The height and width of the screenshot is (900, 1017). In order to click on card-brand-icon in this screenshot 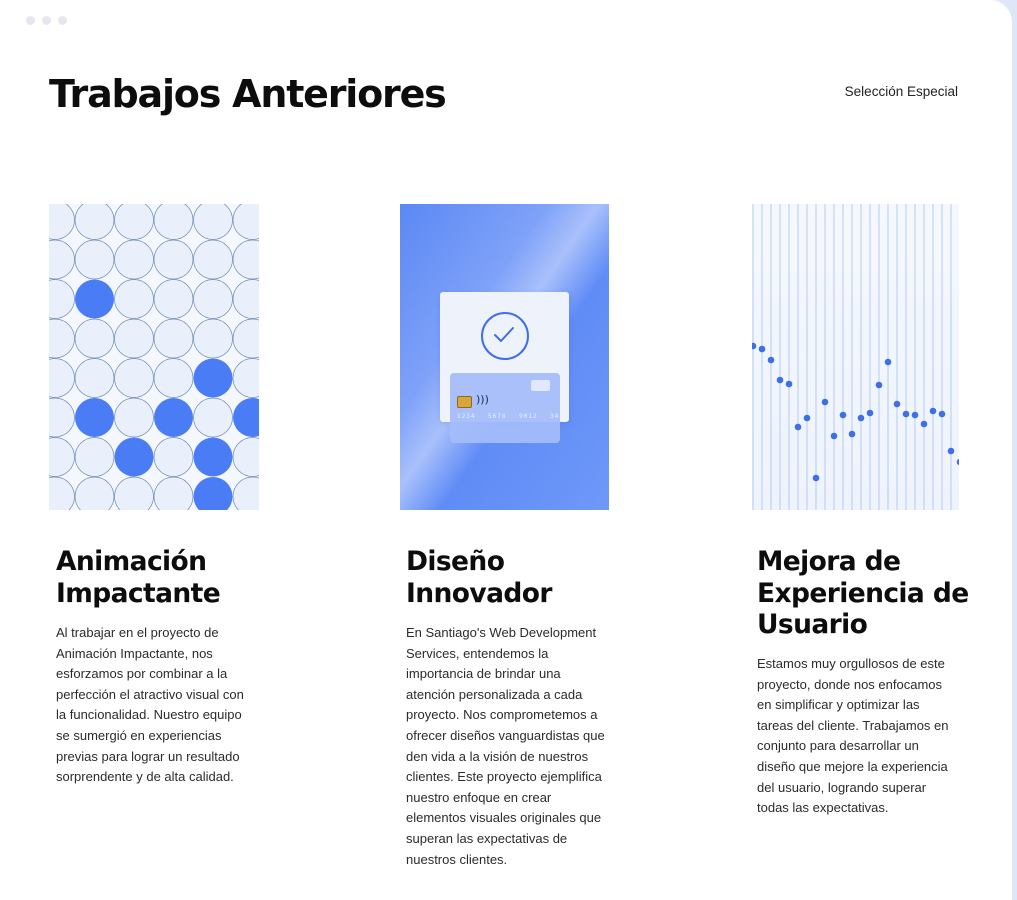, I will do `click(540, 385)`.